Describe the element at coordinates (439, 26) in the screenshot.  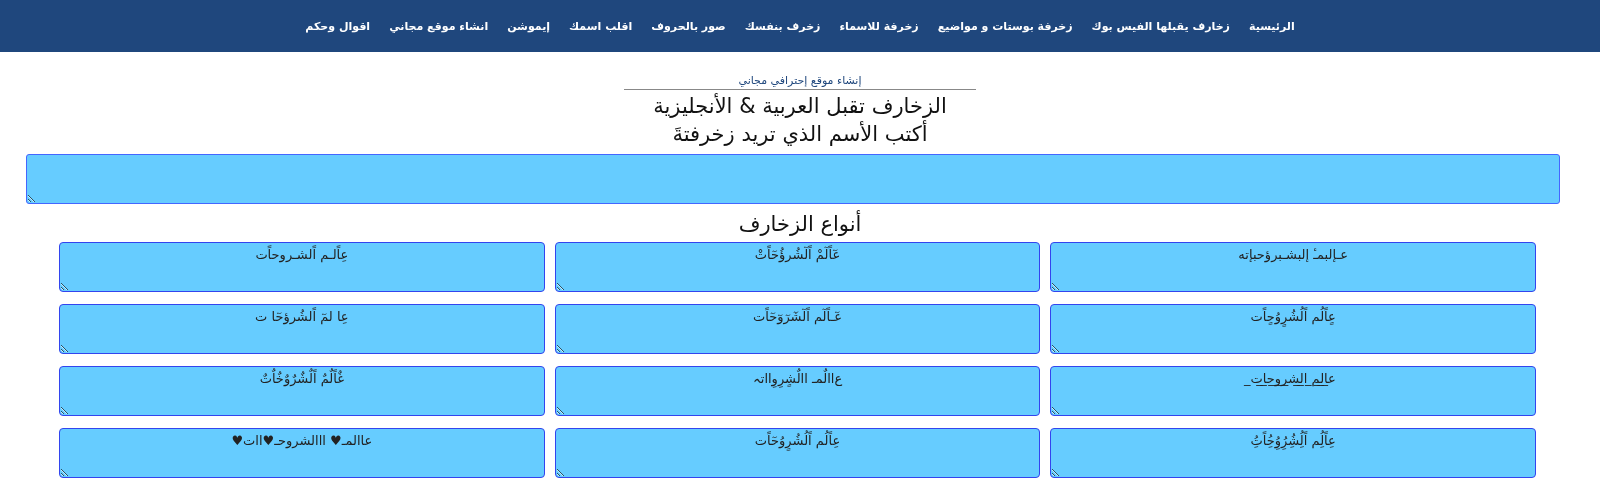
I see `nav-link: انشاء موقع مجاني` at that location.